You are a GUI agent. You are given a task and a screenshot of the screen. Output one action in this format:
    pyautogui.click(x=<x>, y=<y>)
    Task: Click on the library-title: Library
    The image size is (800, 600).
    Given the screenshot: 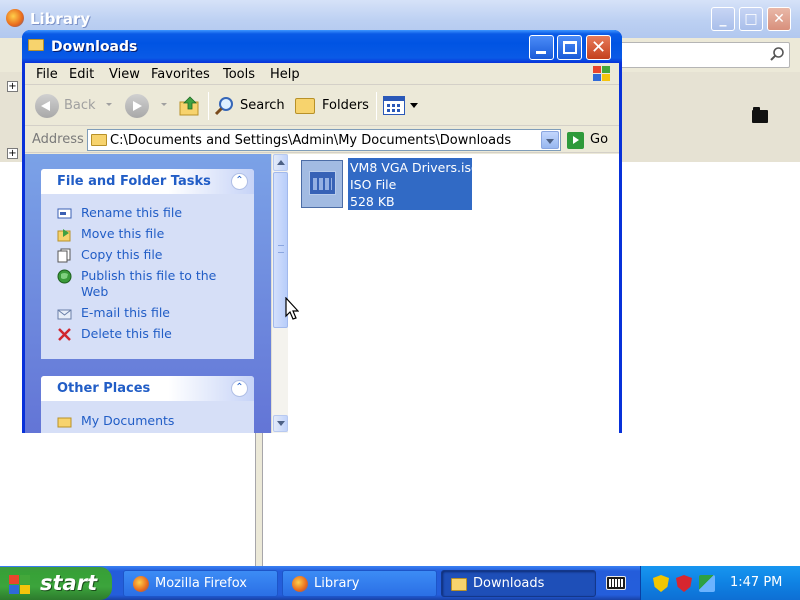 What is the action you would take?
    pyautogui.click(x=60, y=19)
    